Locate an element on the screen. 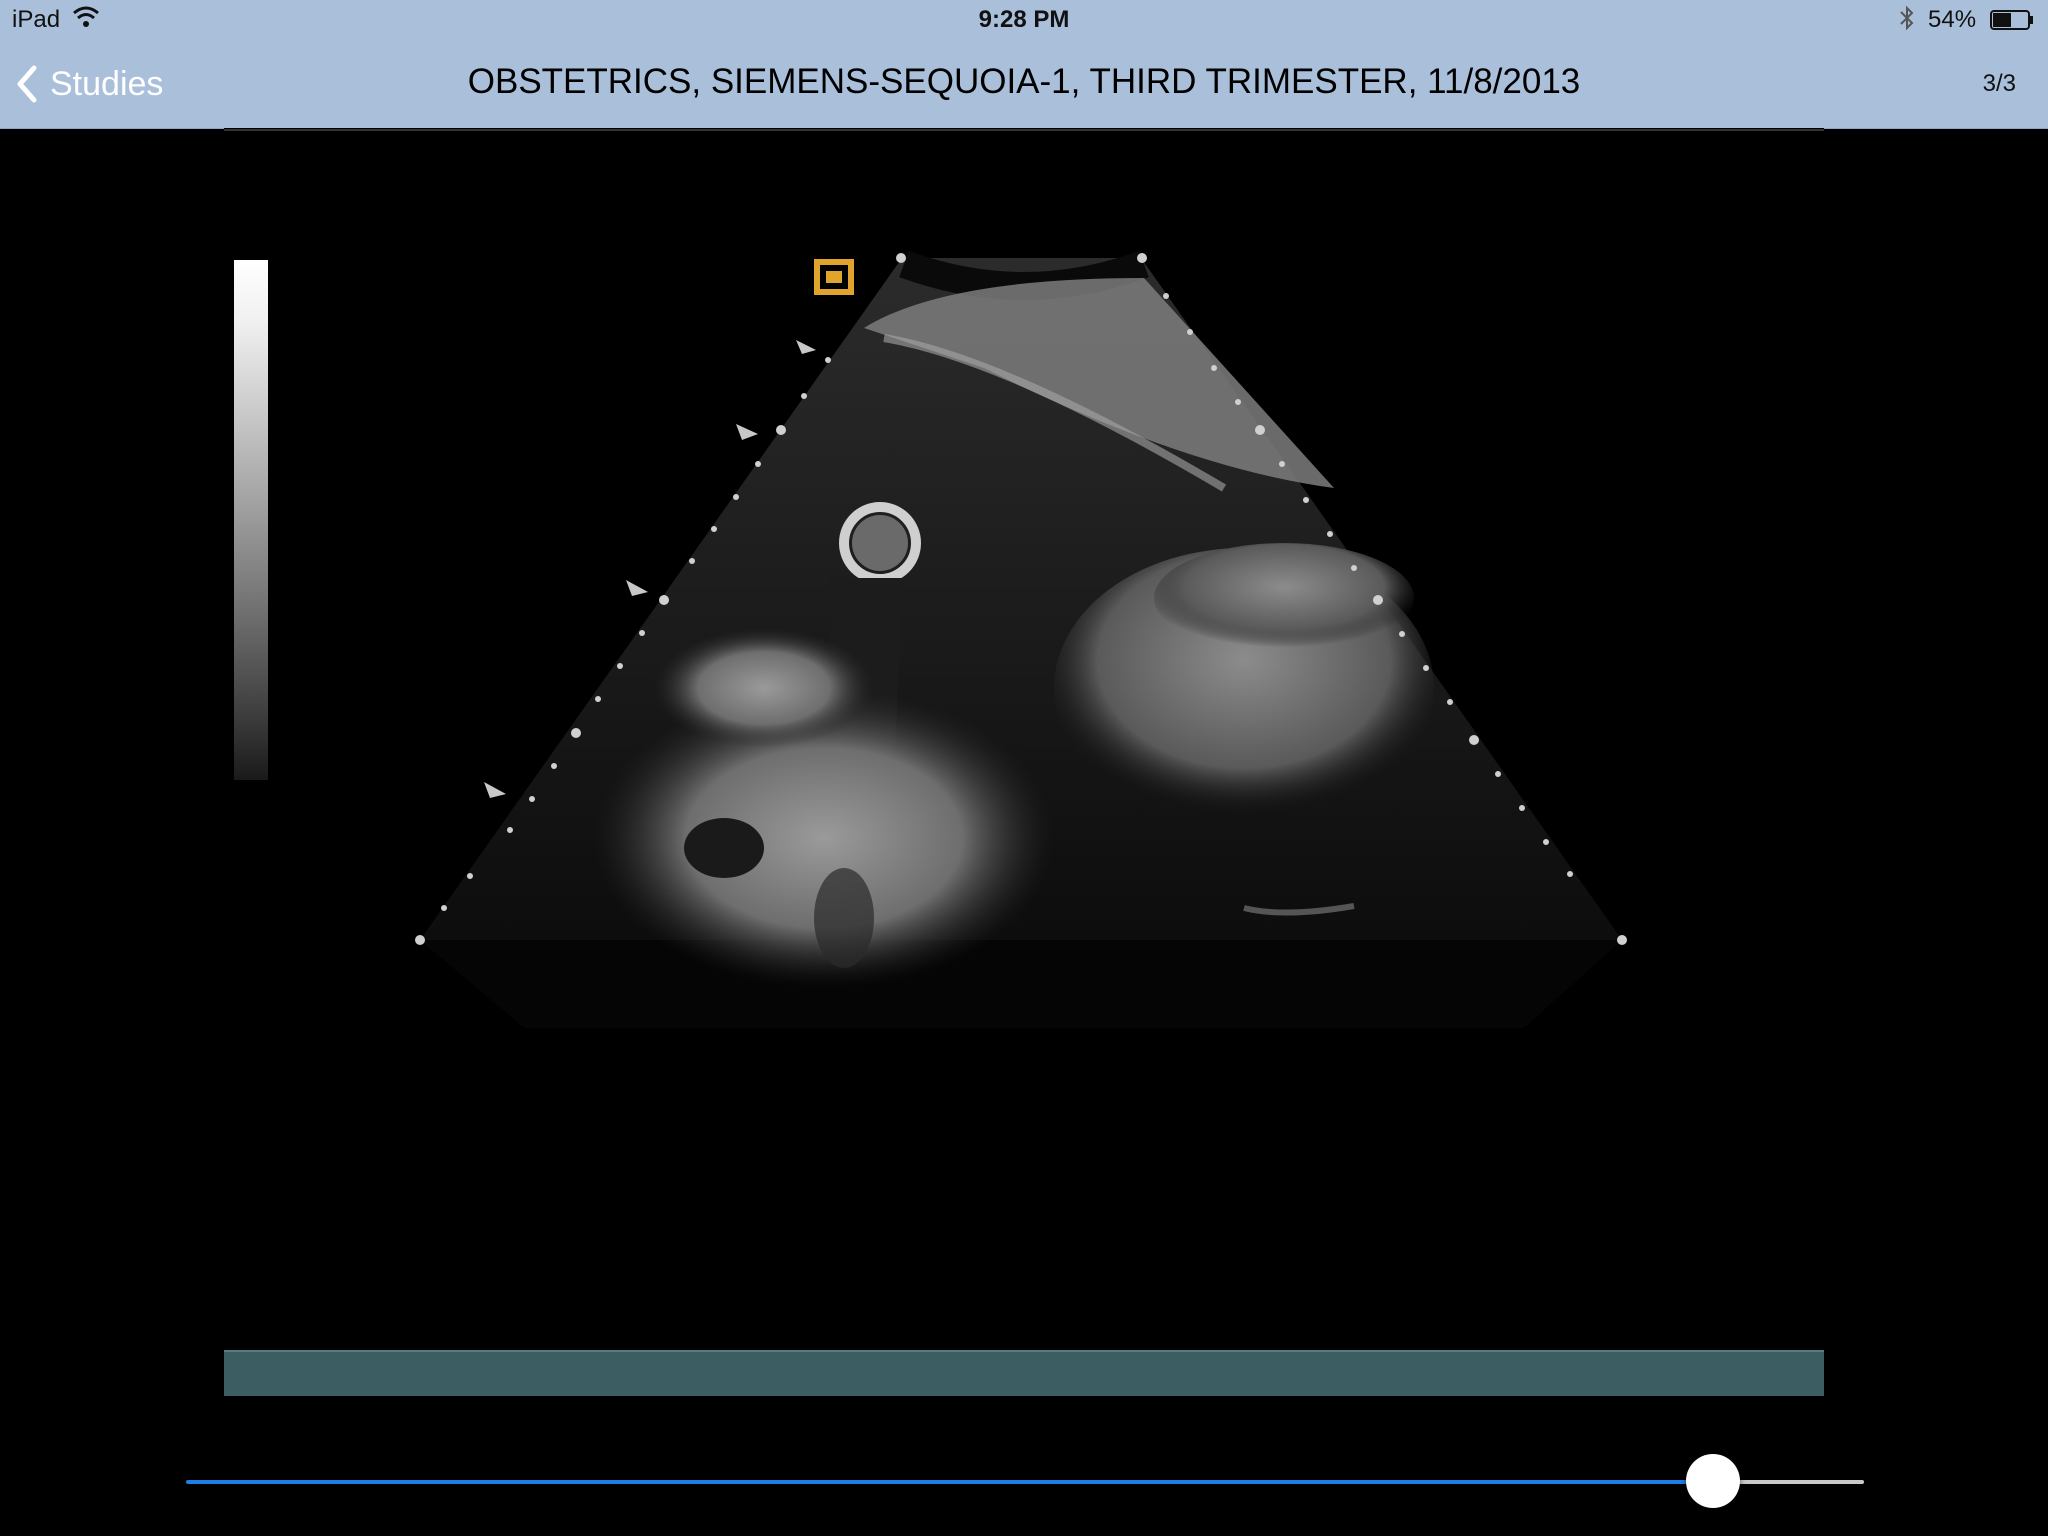  slider-thumb is located at coordinates (1713, 1481).